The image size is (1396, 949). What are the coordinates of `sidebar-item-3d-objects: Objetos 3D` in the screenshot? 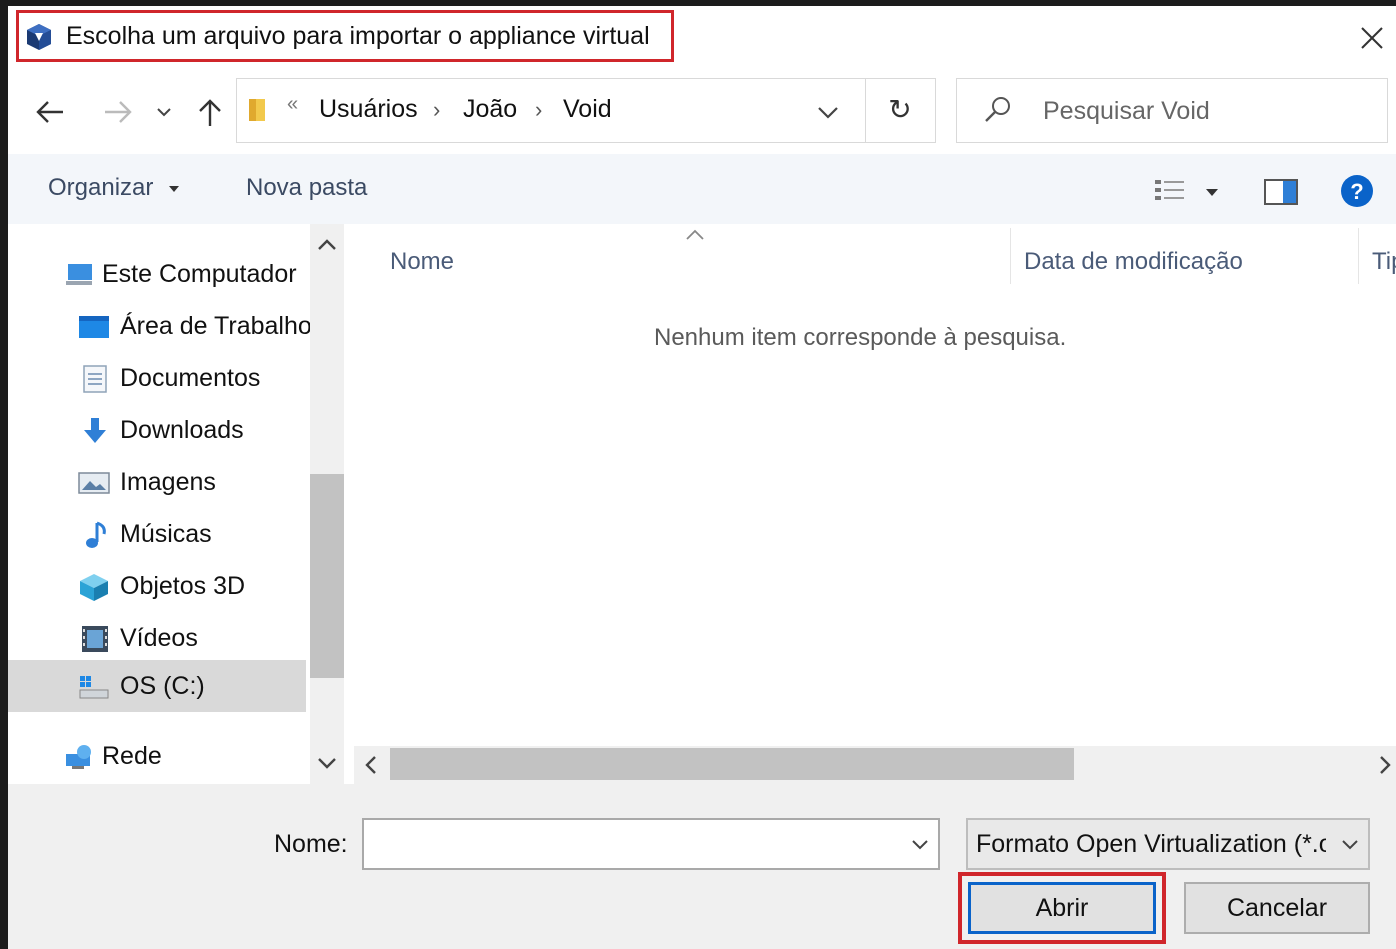 It's located at (157, 587).